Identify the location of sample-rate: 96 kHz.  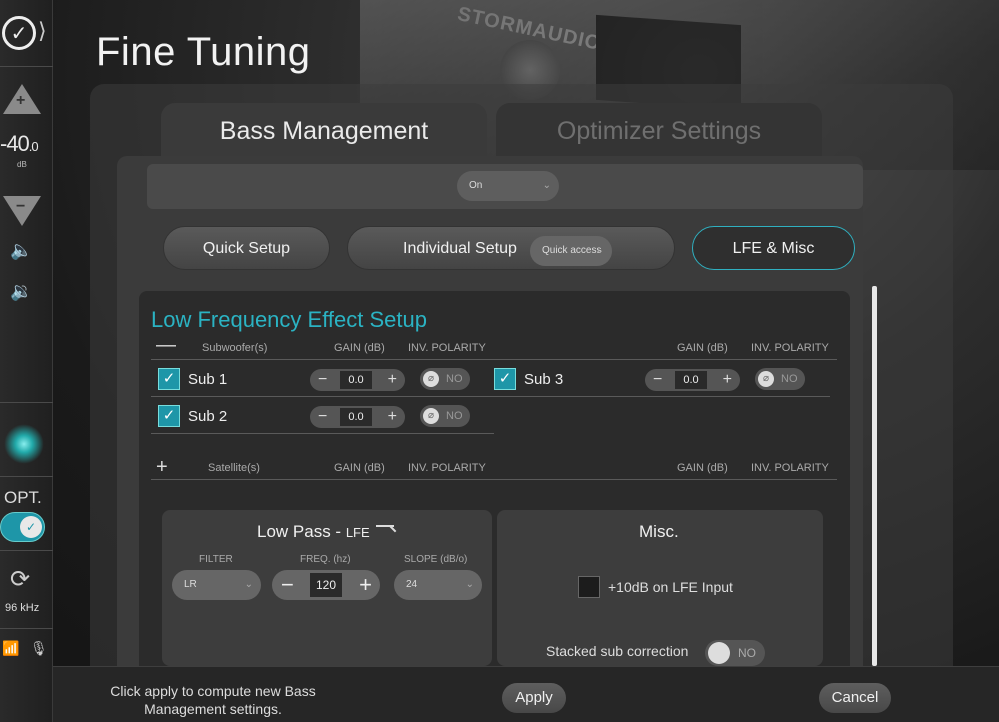
(22, 608).